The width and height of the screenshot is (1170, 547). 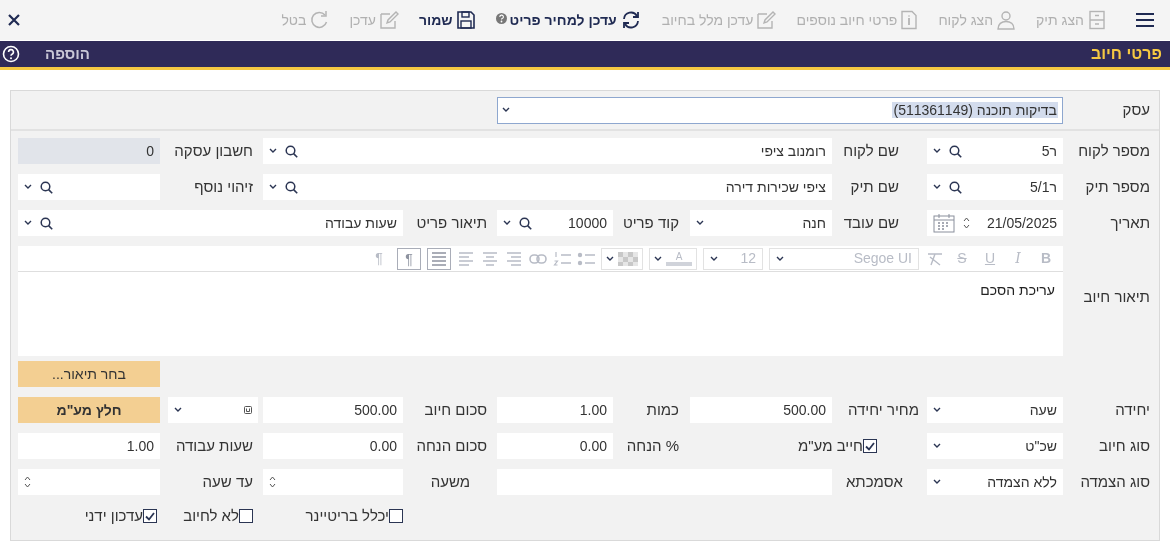 I want to click on save-icon, so click(x=465, y=20).